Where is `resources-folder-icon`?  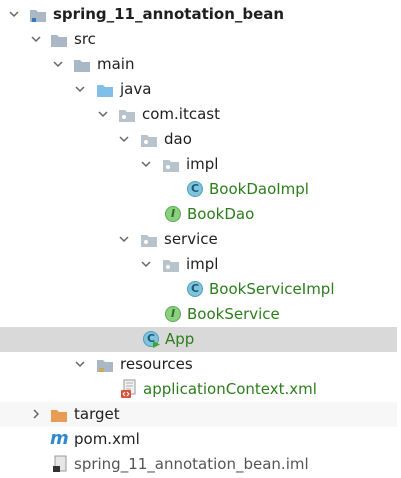
resources-folder-icon is located at coordinates (105, 366).